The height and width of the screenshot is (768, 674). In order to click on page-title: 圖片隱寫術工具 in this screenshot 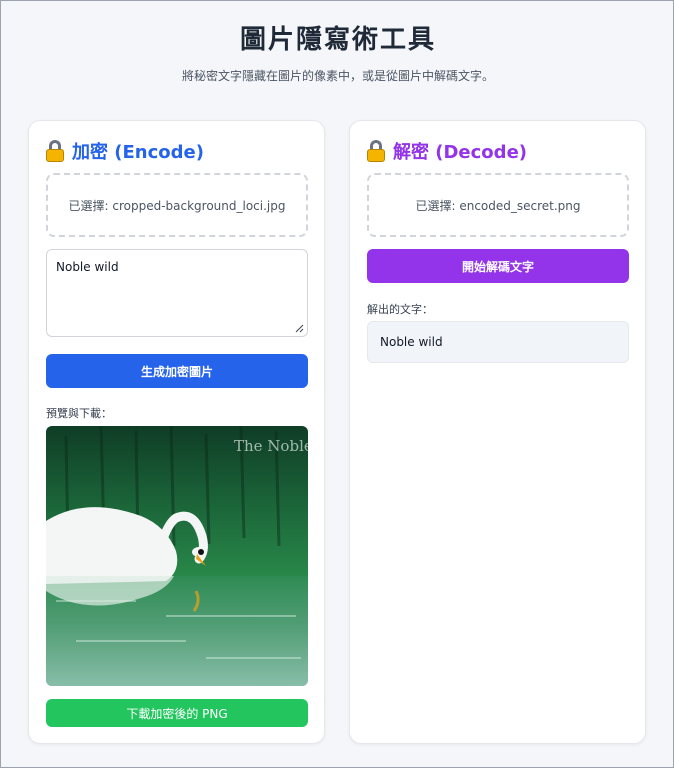, I will do `click(337, 40)`.